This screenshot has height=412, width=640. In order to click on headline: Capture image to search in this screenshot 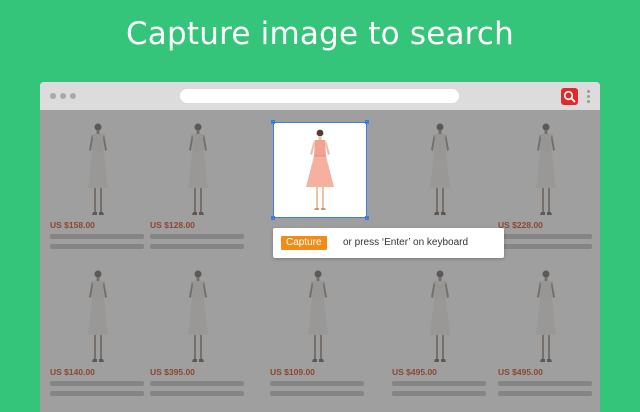, I will do `click(320, 34)`.